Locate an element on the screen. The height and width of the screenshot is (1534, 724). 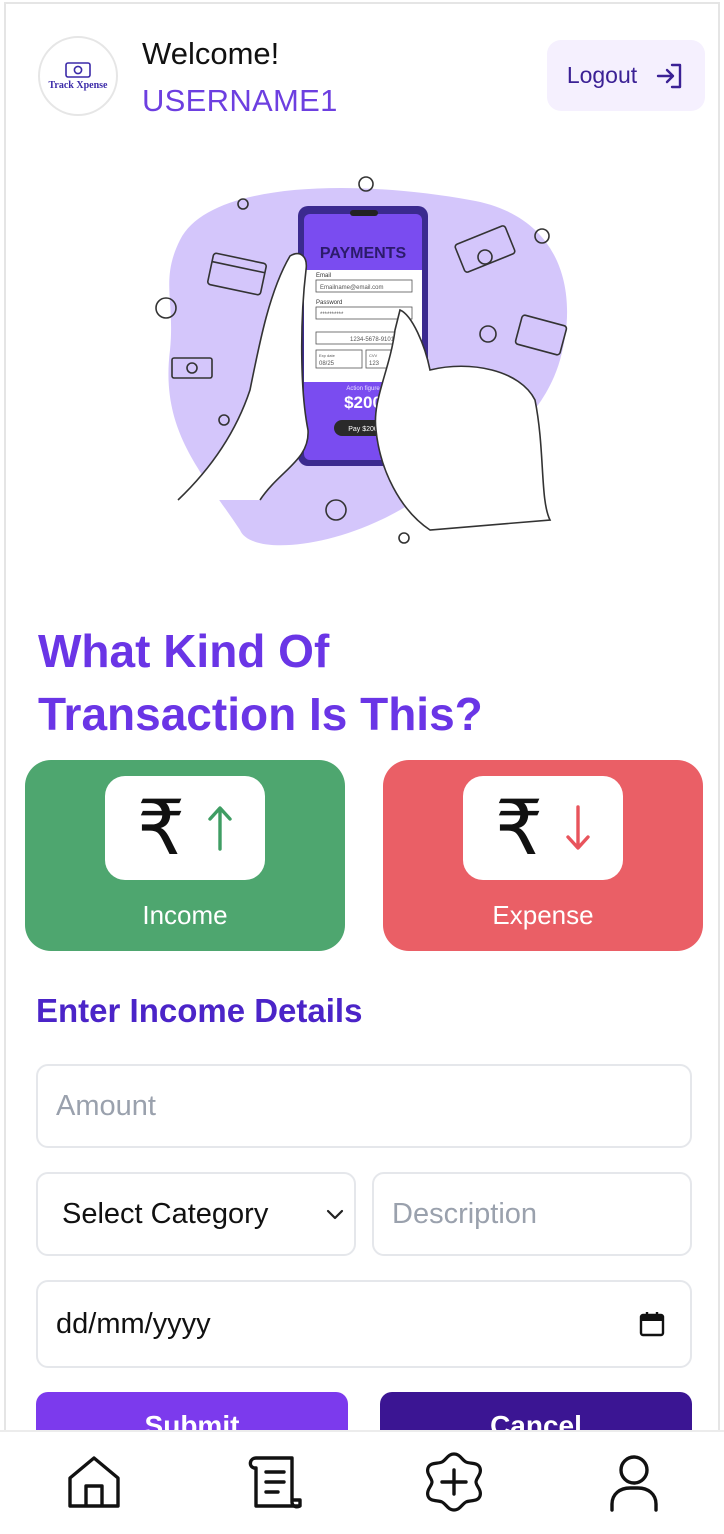
nav-profile is located at coordinates (634, 1482).